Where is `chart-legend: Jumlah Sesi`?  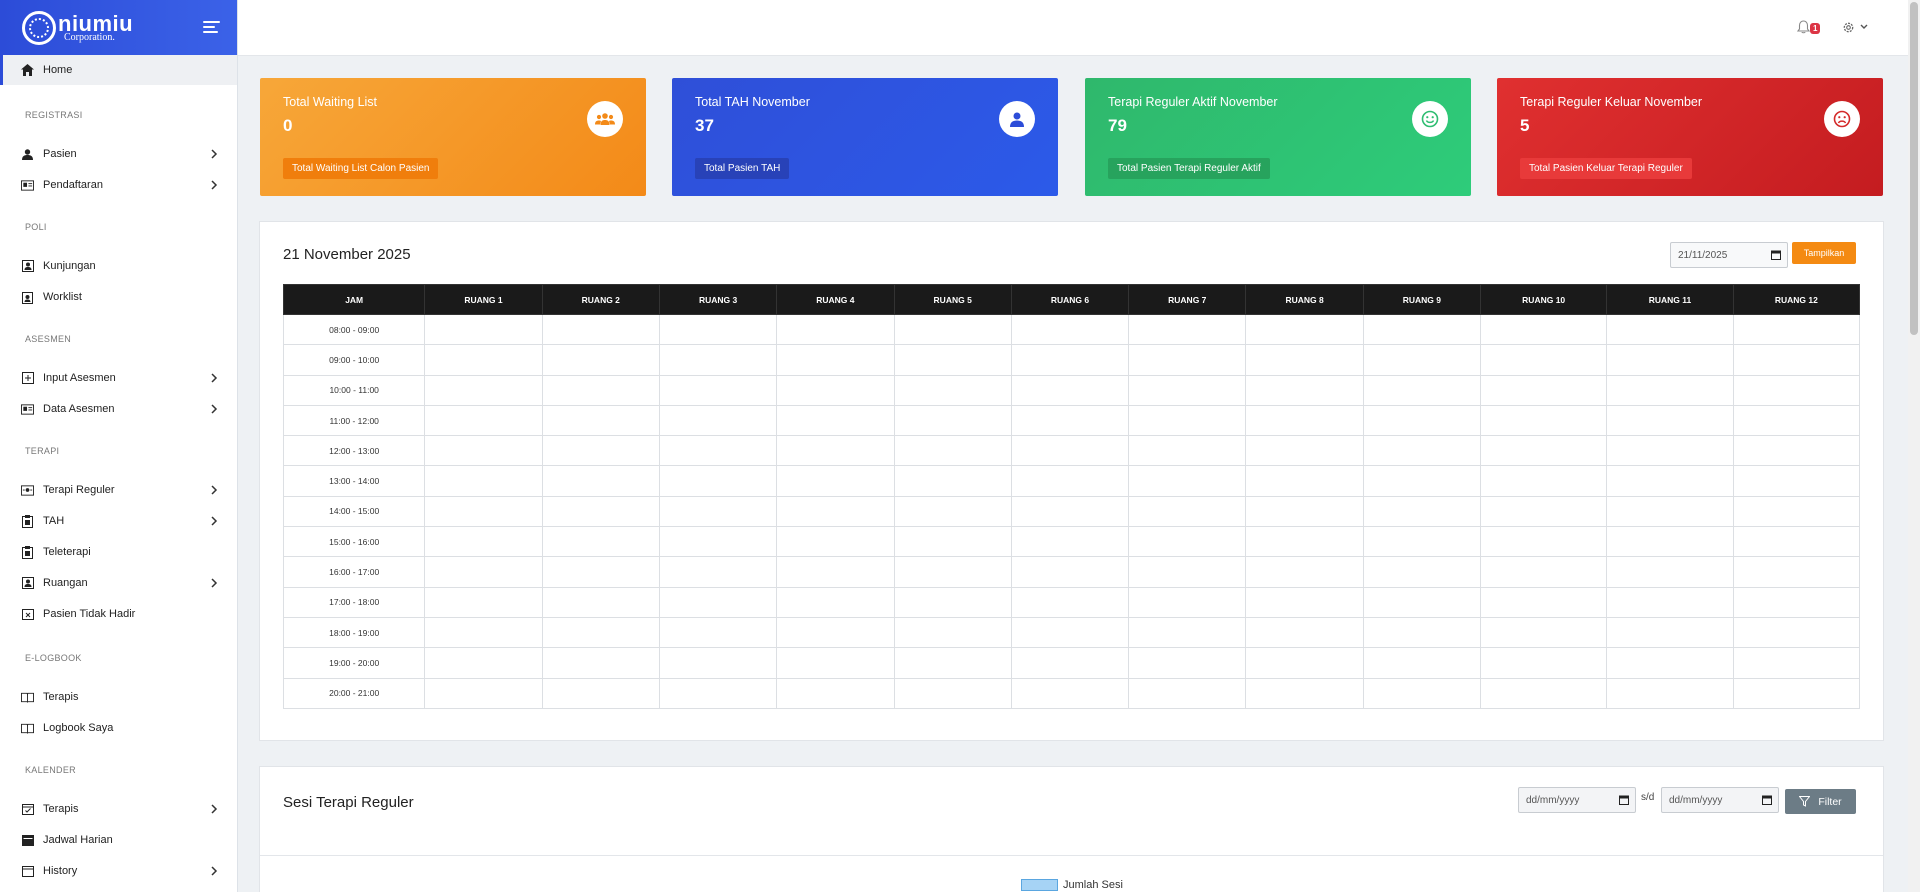
chart-legend: Jumlah Sesi is located at coordinates (1072, 885).